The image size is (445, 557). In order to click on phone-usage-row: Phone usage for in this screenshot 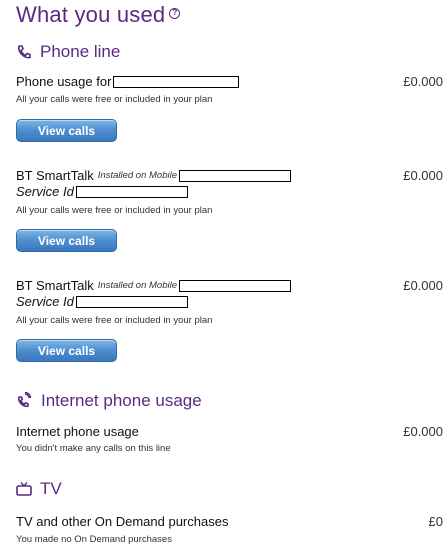, I will do `click(128, 81)`.